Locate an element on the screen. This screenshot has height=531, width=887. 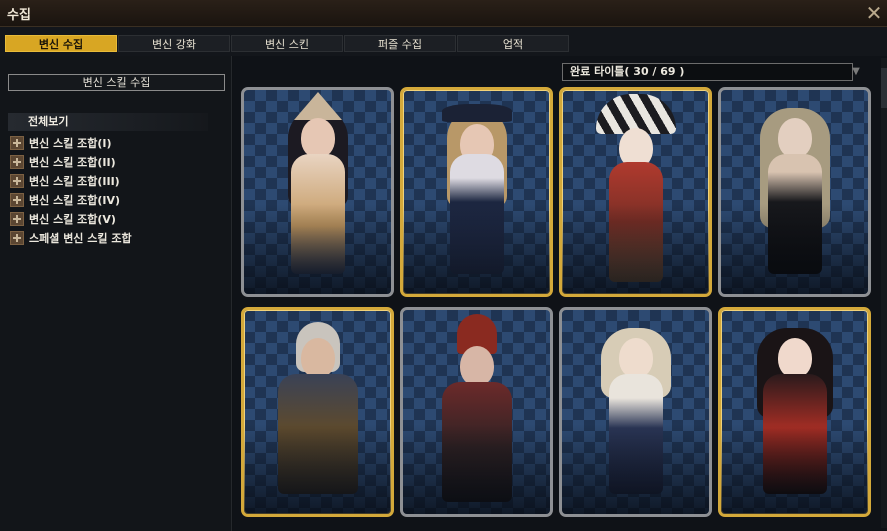
combination-item: 변신 스킬 조합(IV) is located at coordinates (71, 199).